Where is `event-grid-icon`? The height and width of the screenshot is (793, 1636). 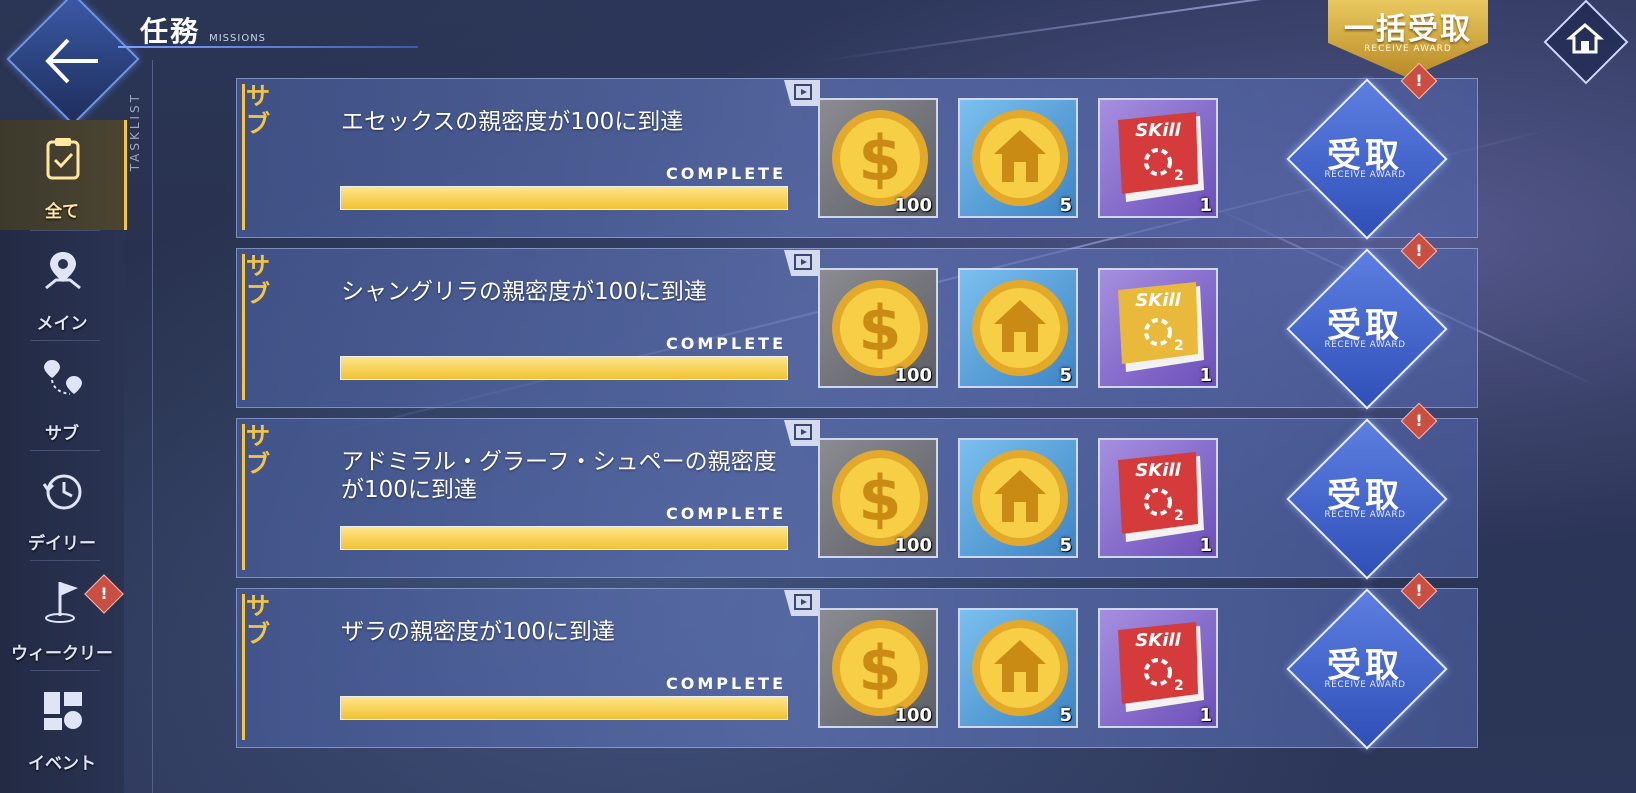 event-grid-icon is located at coordinates (63, 711).